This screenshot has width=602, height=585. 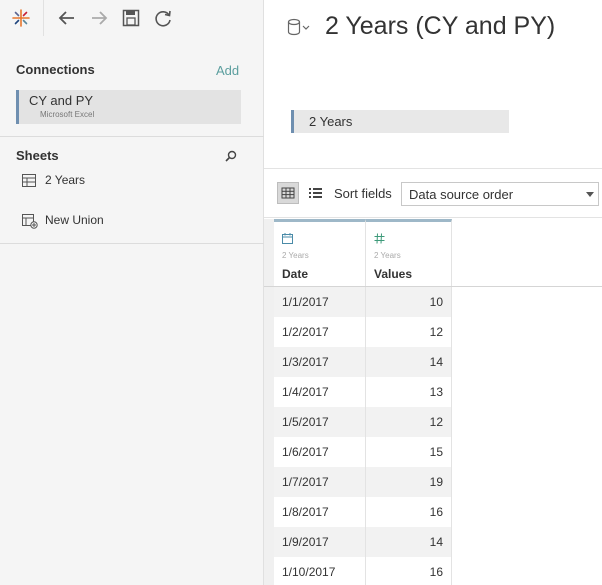 I want to click on date-cell: 1/3/2017, so click(x=320, y=362).